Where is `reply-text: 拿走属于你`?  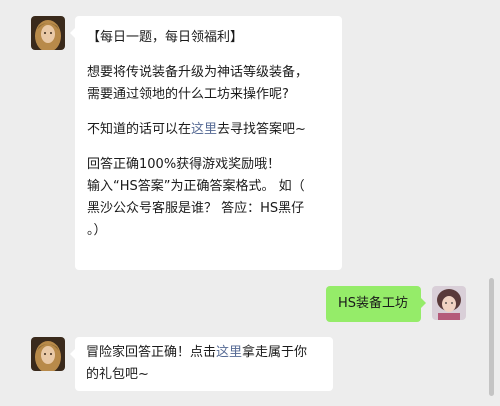 reply-text: 拿走属于你 is located at coordinates (275, 352).